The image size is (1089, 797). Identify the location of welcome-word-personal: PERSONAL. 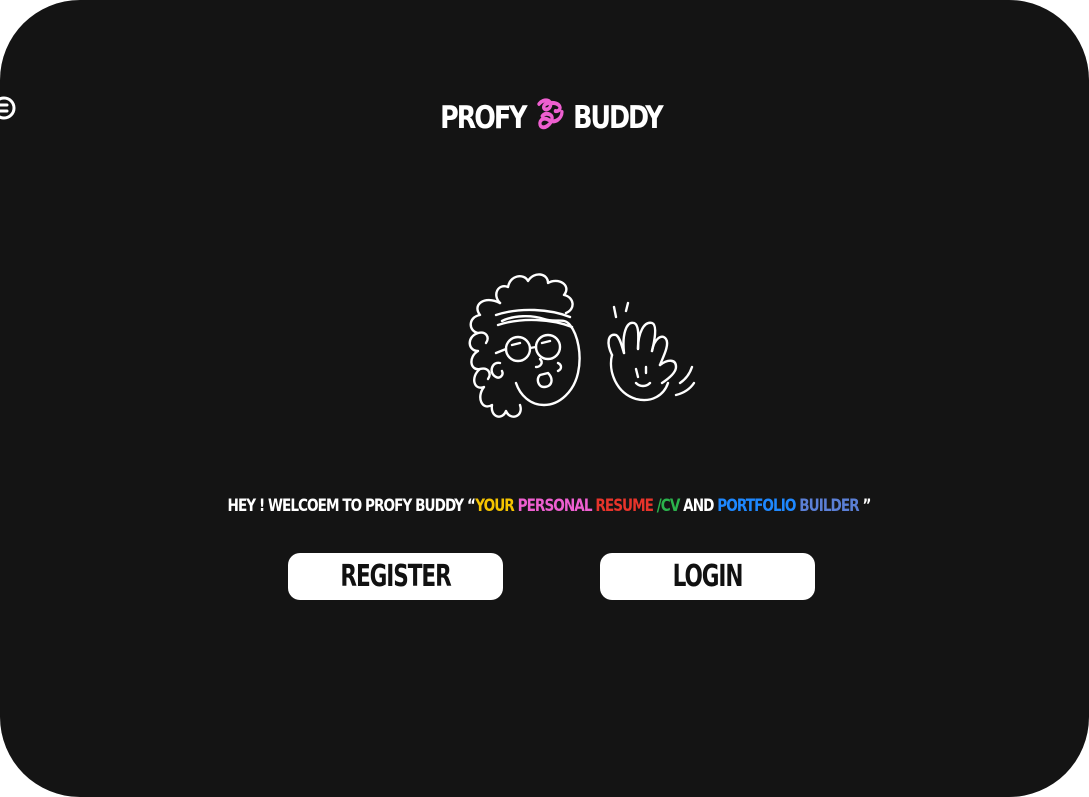
(555, 506).